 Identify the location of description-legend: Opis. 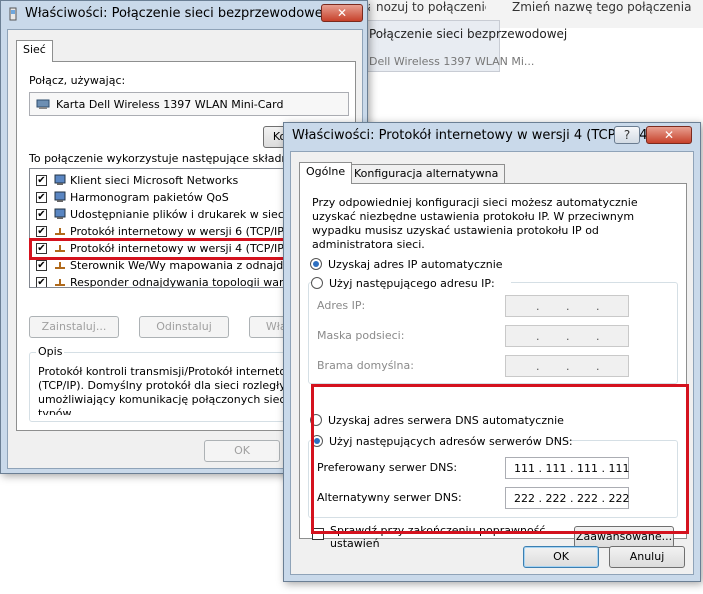
(50, 351).